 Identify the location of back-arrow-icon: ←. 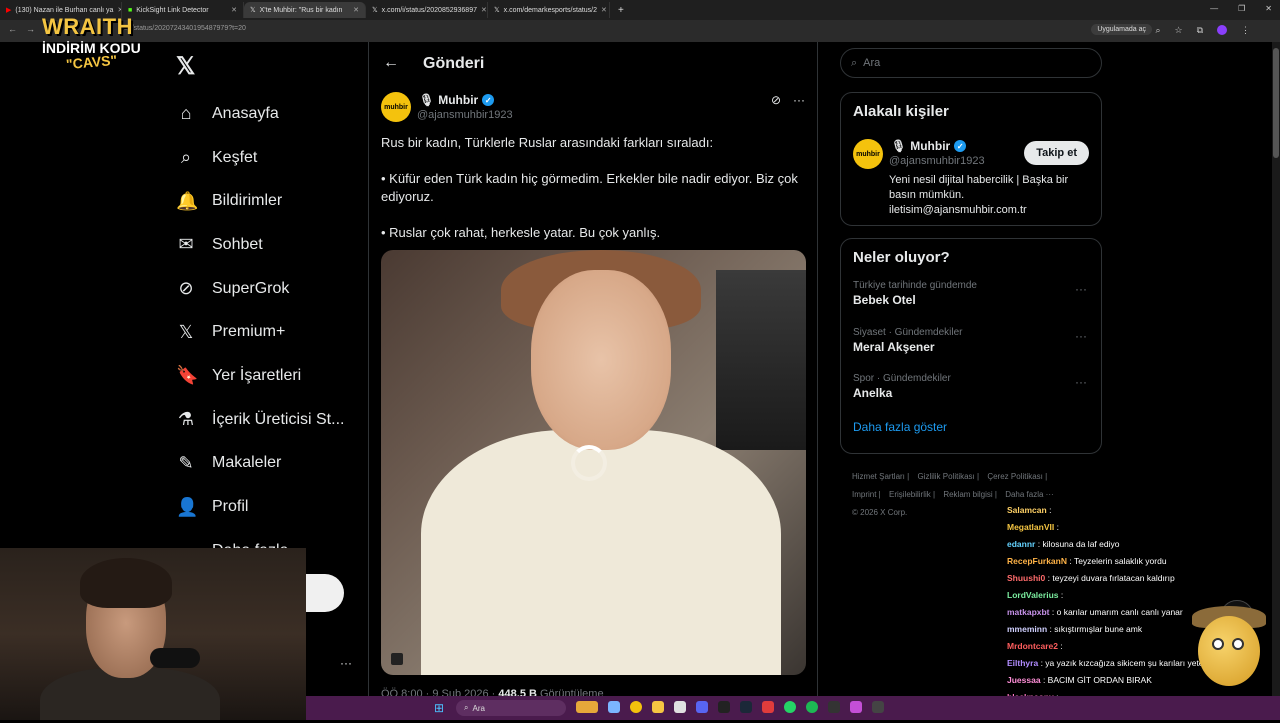
(391, 63).